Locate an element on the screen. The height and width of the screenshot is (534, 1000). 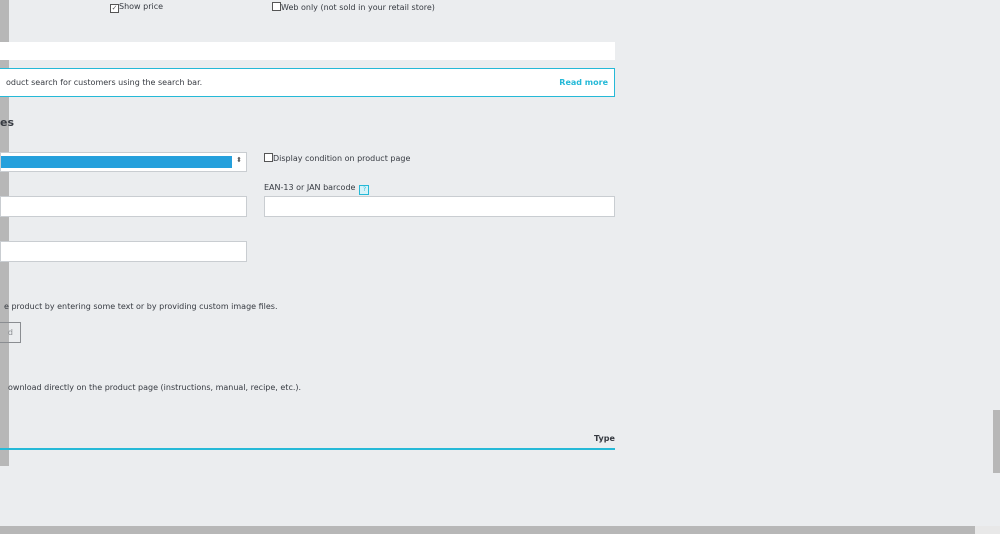
reference-input is located at coordinates (123, 206).